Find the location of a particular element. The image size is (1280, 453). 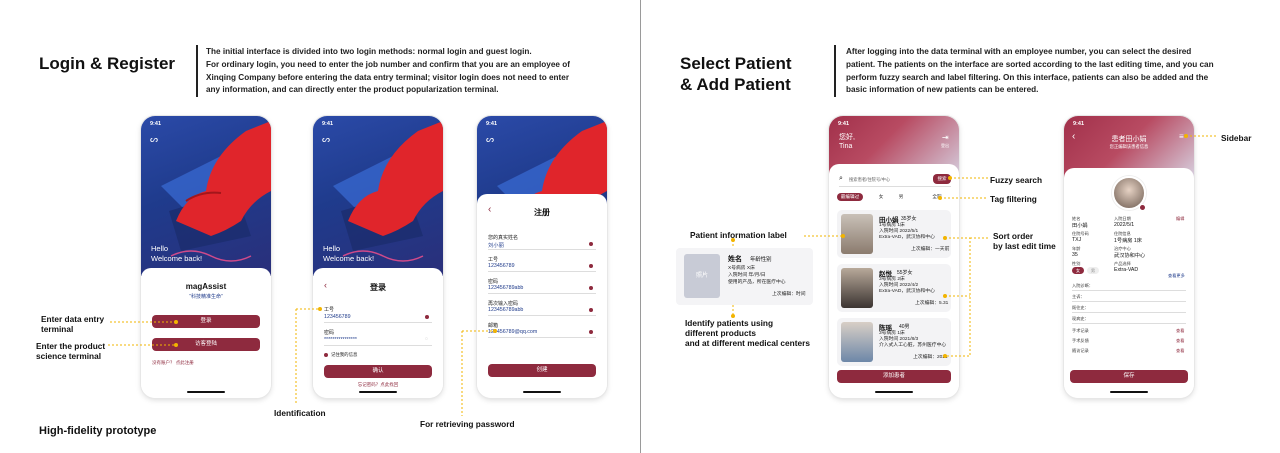

section-label: 既往史： is located at coordinates (1080, 307).